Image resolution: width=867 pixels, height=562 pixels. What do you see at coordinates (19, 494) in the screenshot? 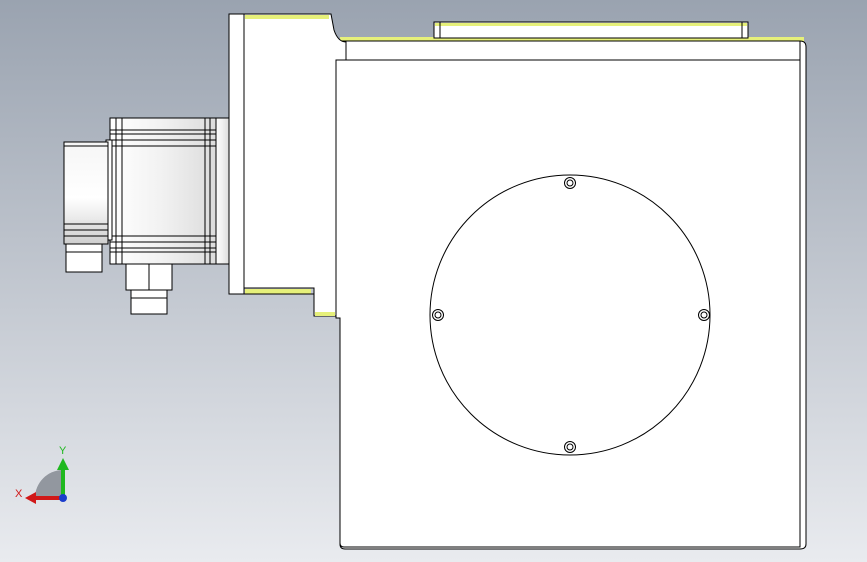
I see `x-axis-label: X` at bounding box center [19, 494].